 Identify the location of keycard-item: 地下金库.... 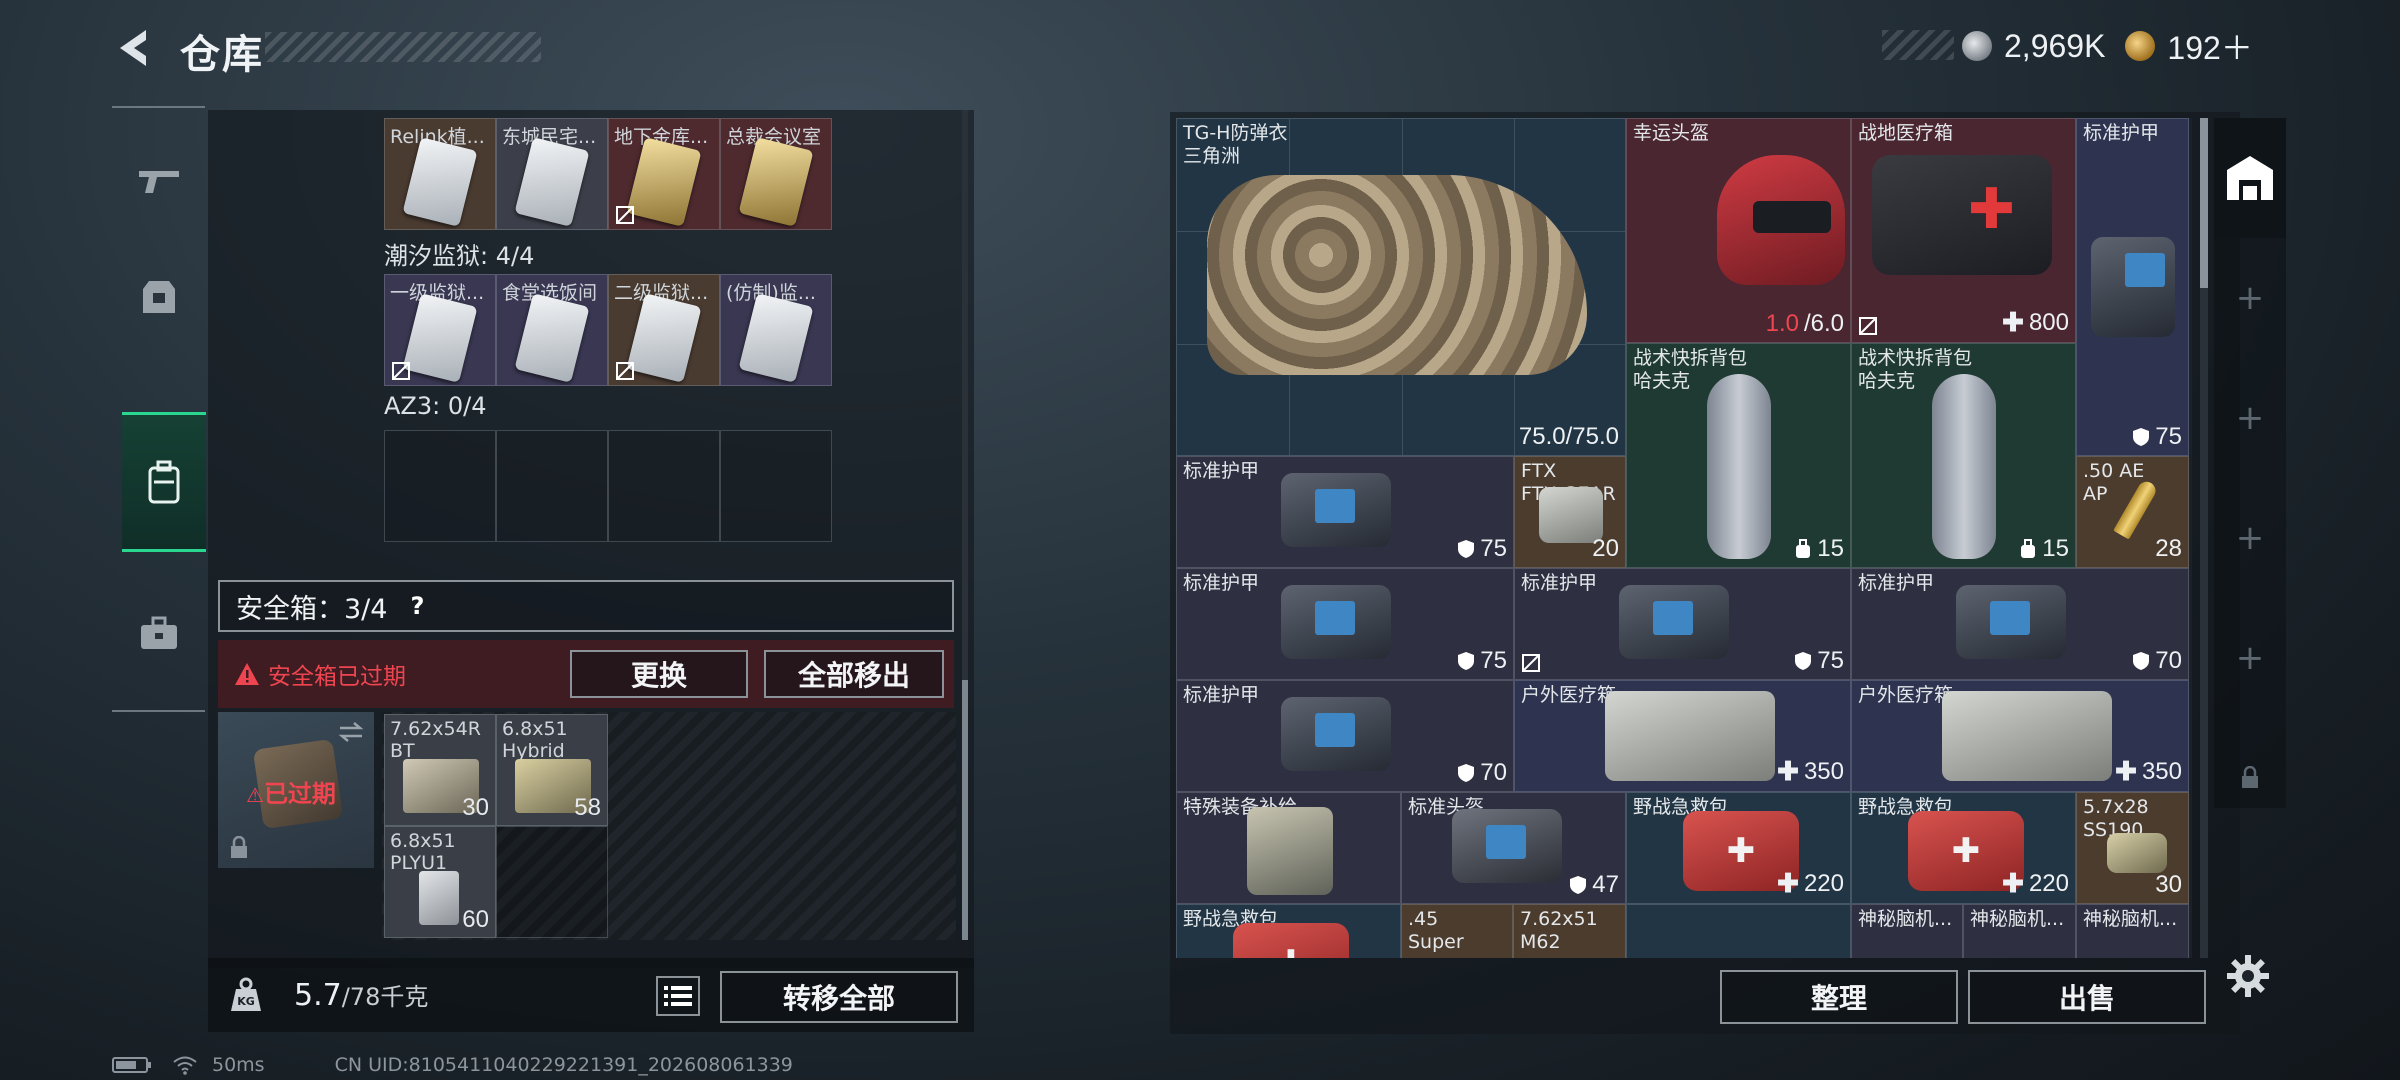
(664, 174).